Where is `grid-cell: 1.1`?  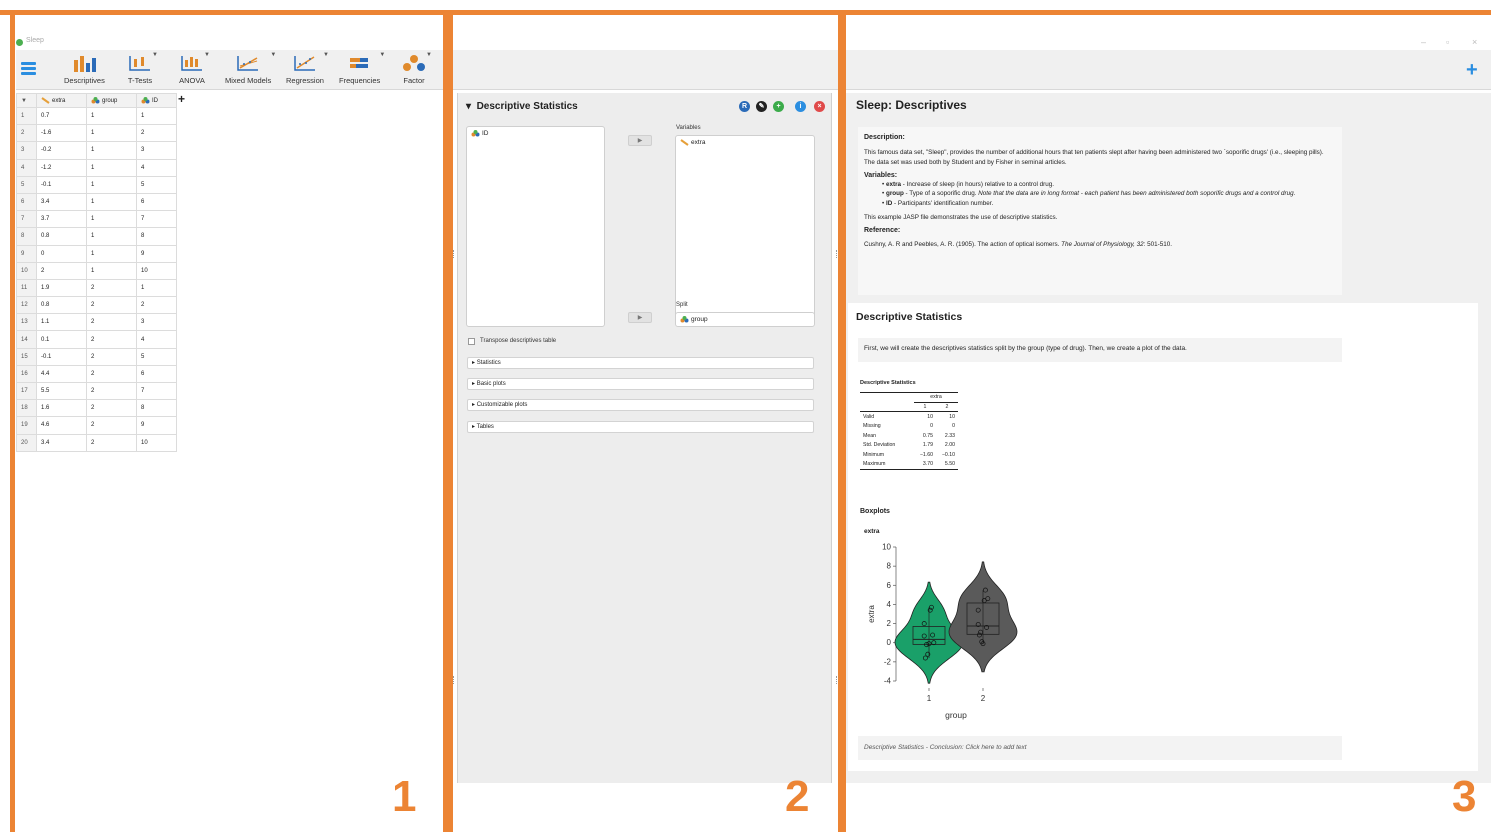 grid-cell: 1.1 is located at coordinates (61, 322).